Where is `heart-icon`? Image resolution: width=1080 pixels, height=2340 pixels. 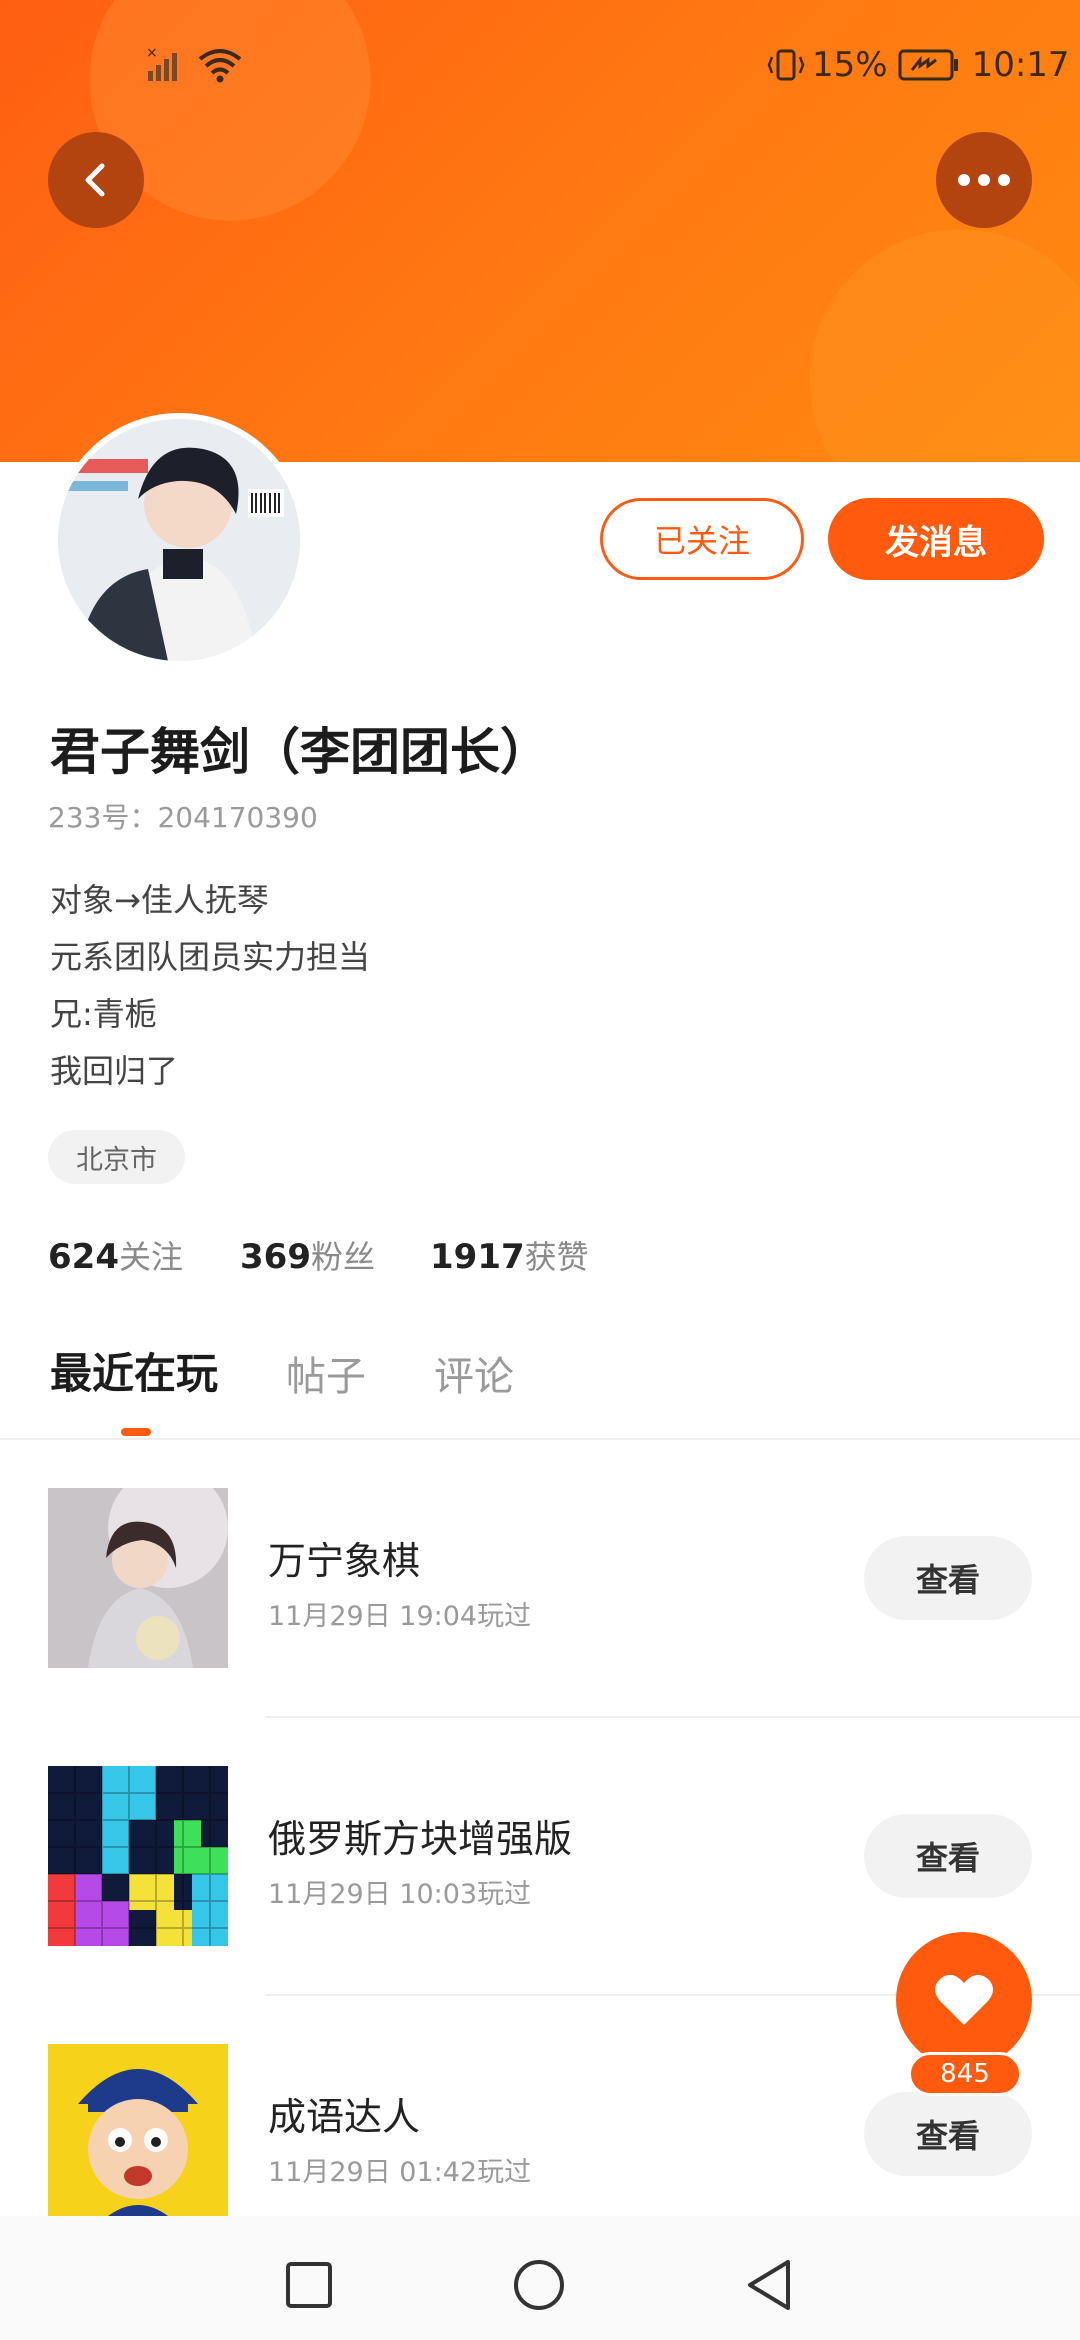 heart-icon is located at coordinates (964, 1999).